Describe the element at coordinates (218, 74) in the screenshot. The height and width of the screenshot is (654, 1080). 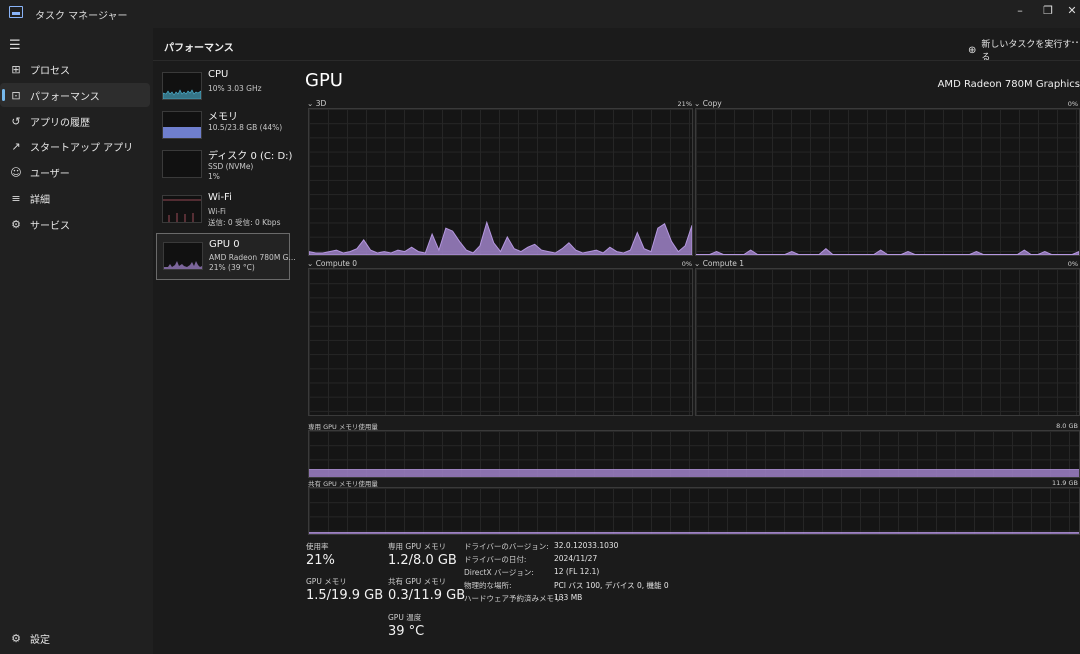
I see `resource-name: CPU` at that location.